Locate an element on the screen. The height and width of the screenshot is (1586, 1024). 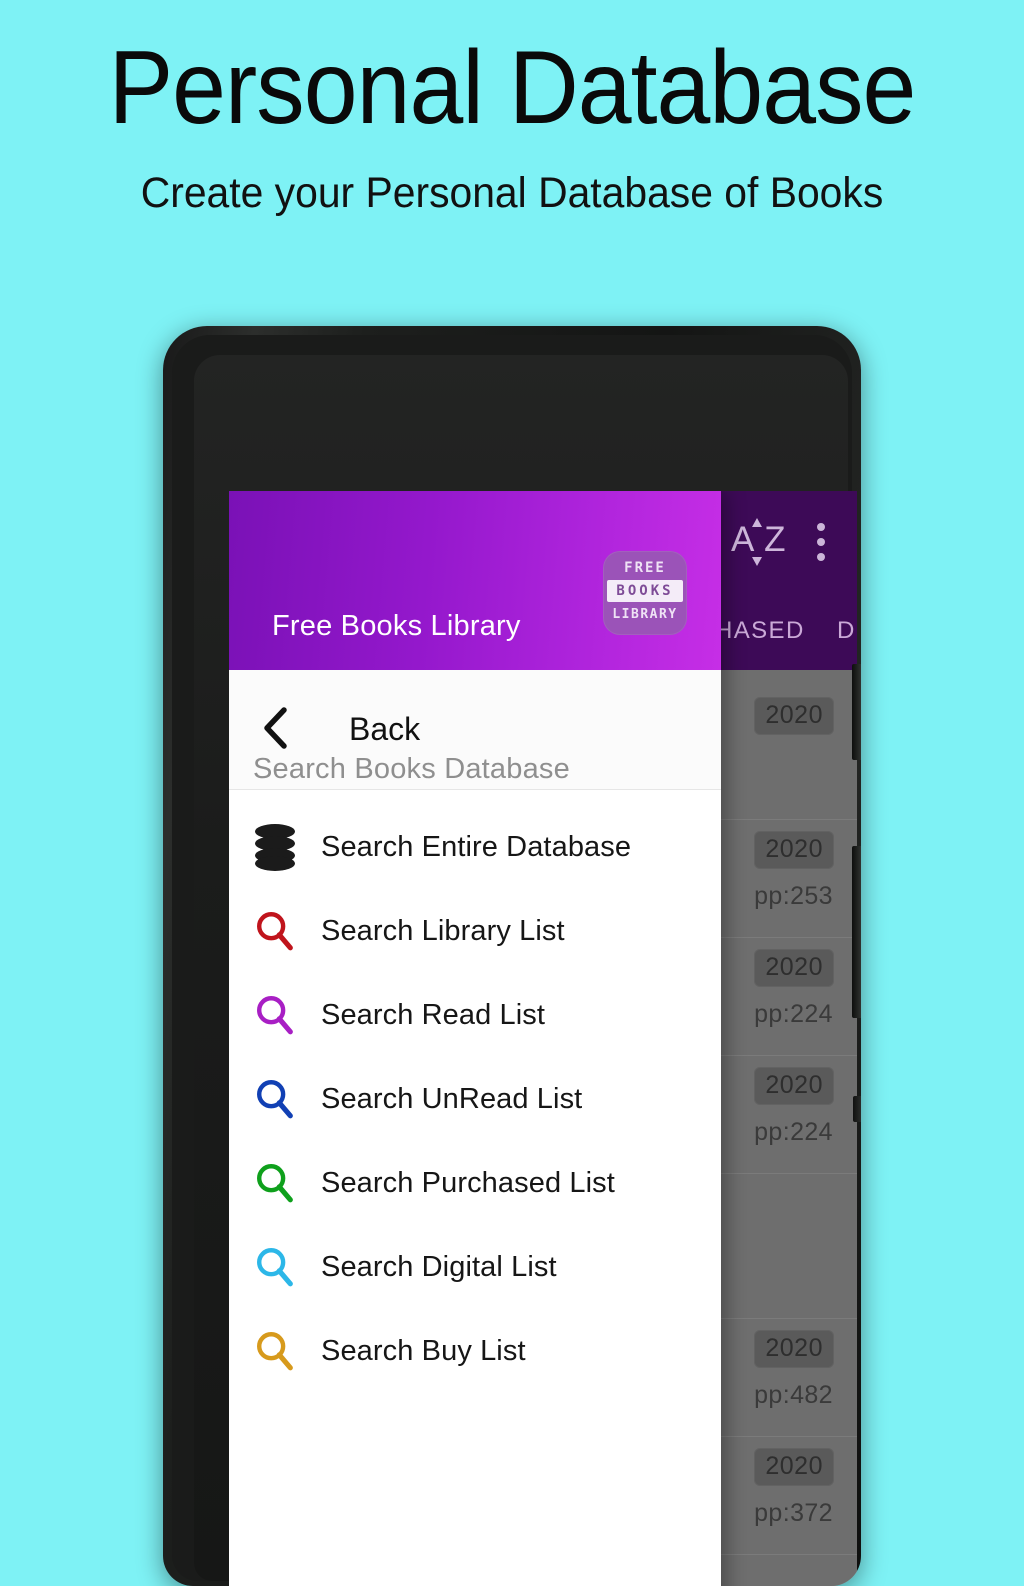
drawer-item-search-digital-list: Search Digital List is located at coordinates (475, 1267).